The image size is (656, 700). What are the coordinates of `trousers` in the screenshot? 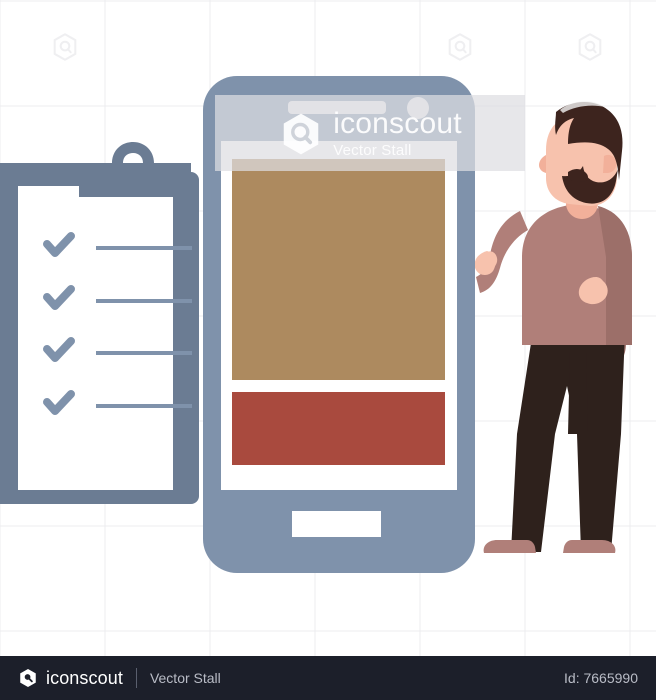 It's located at (568, 441).